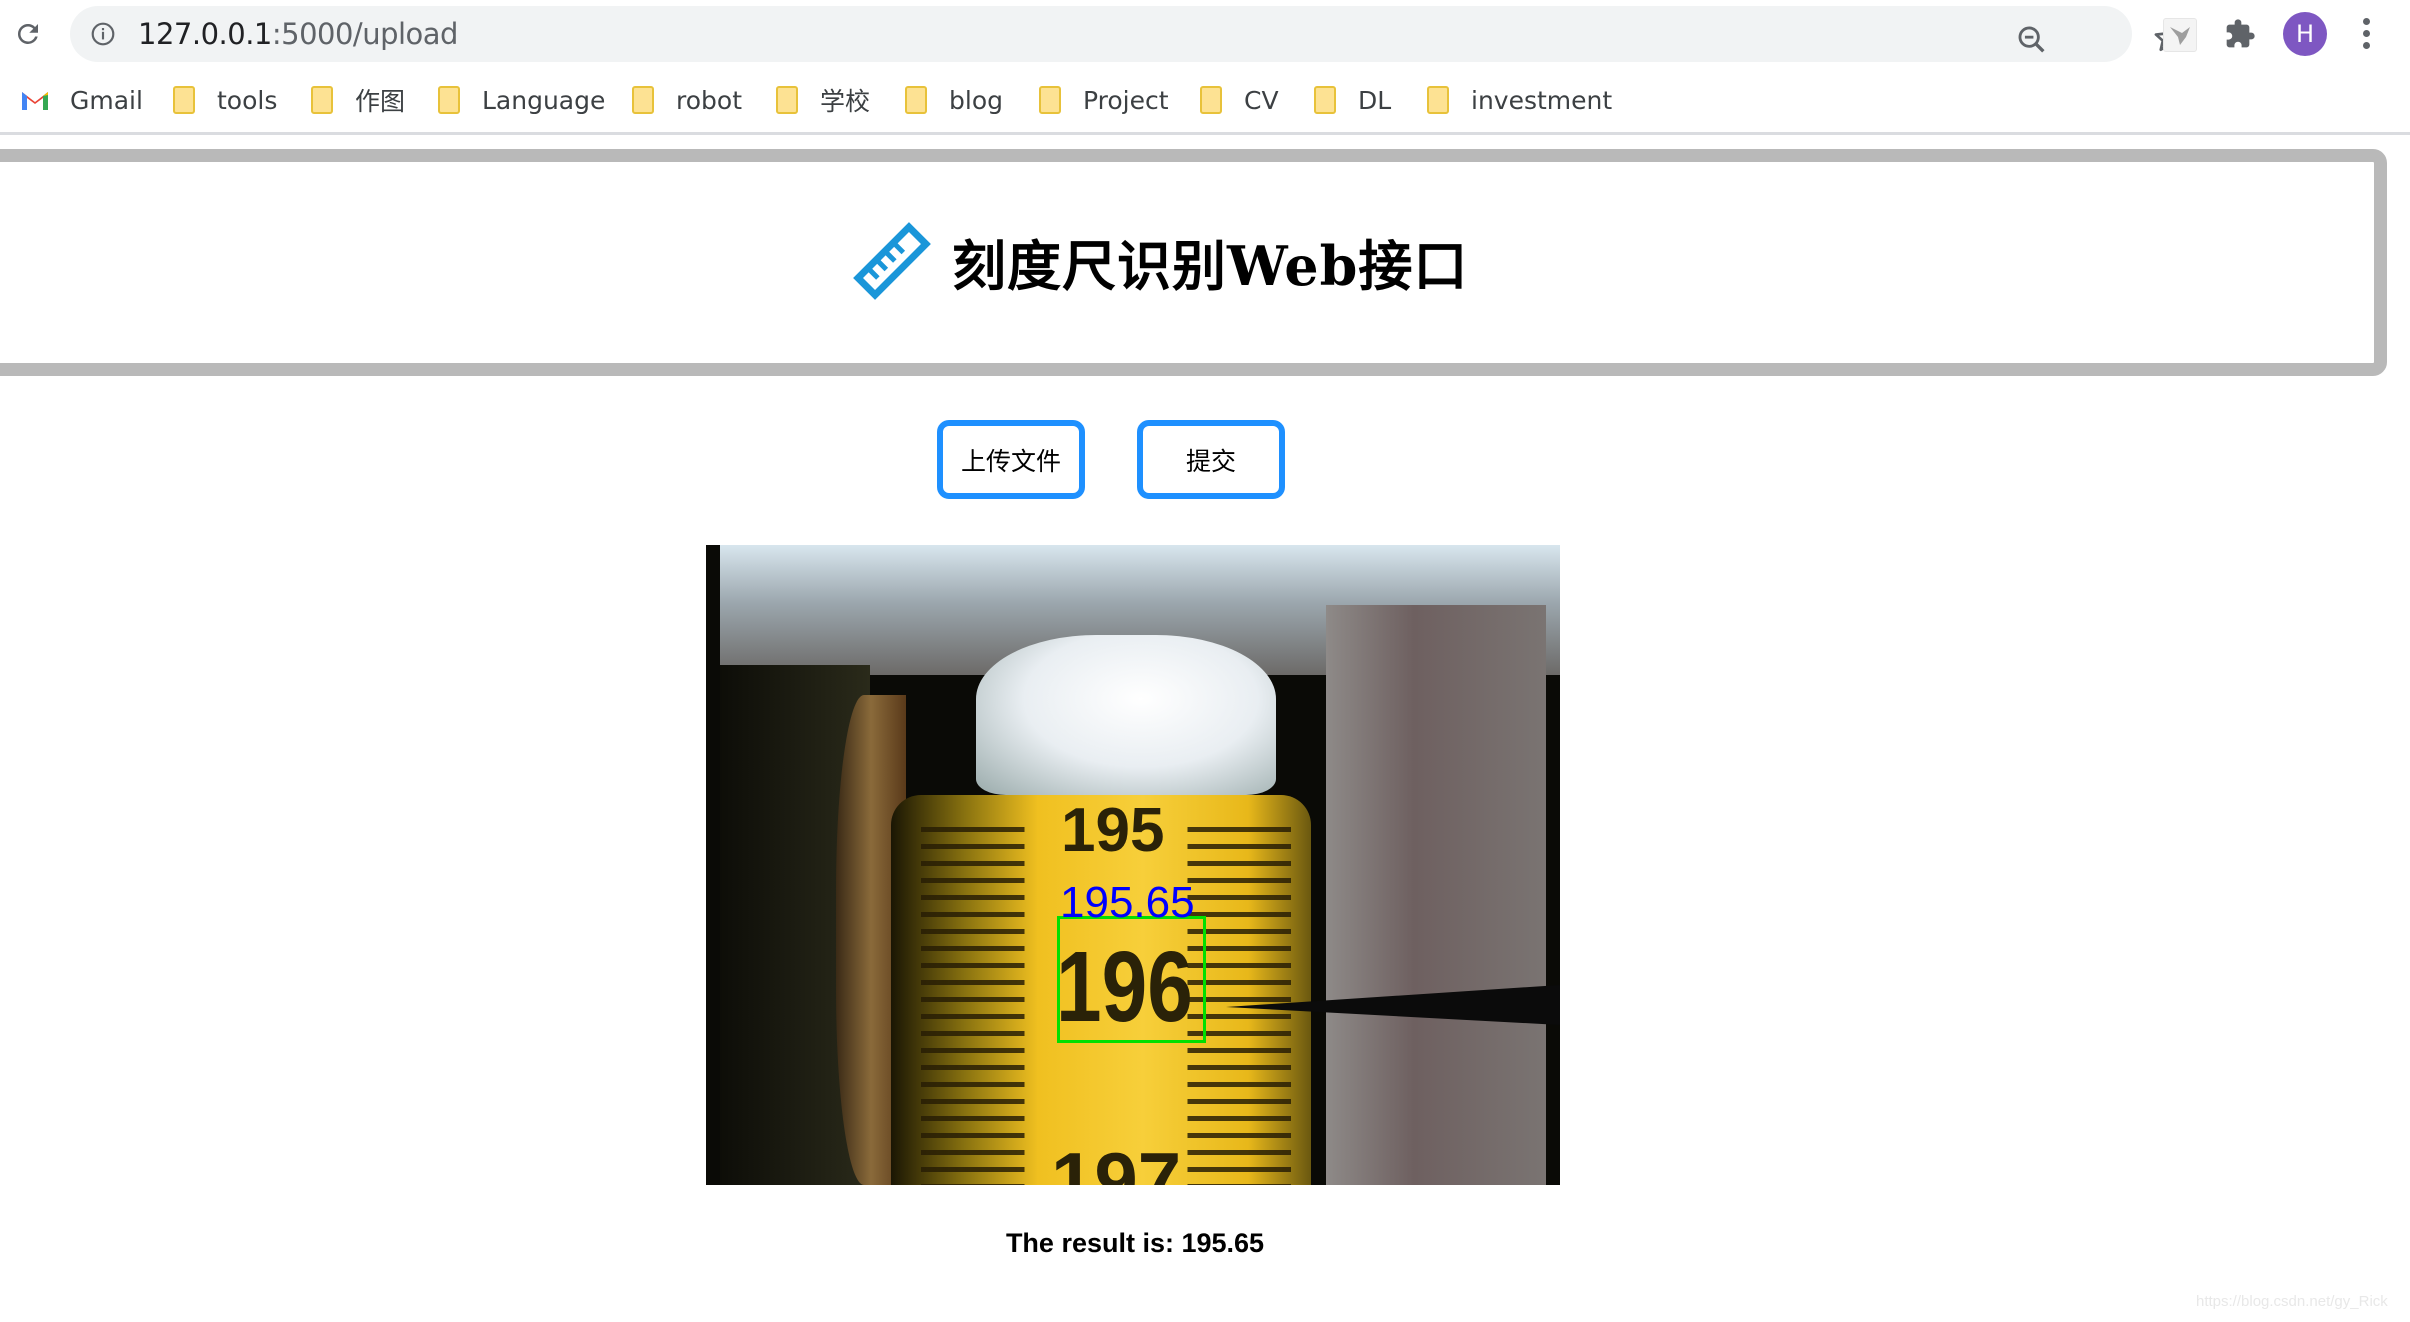 The height and width of the screenshot is (1322, 2410). What do you see at coordinates (1239, 100) in the screenshot?
I see `bookmark-cv: CV` at bounding box center [1239, 100].